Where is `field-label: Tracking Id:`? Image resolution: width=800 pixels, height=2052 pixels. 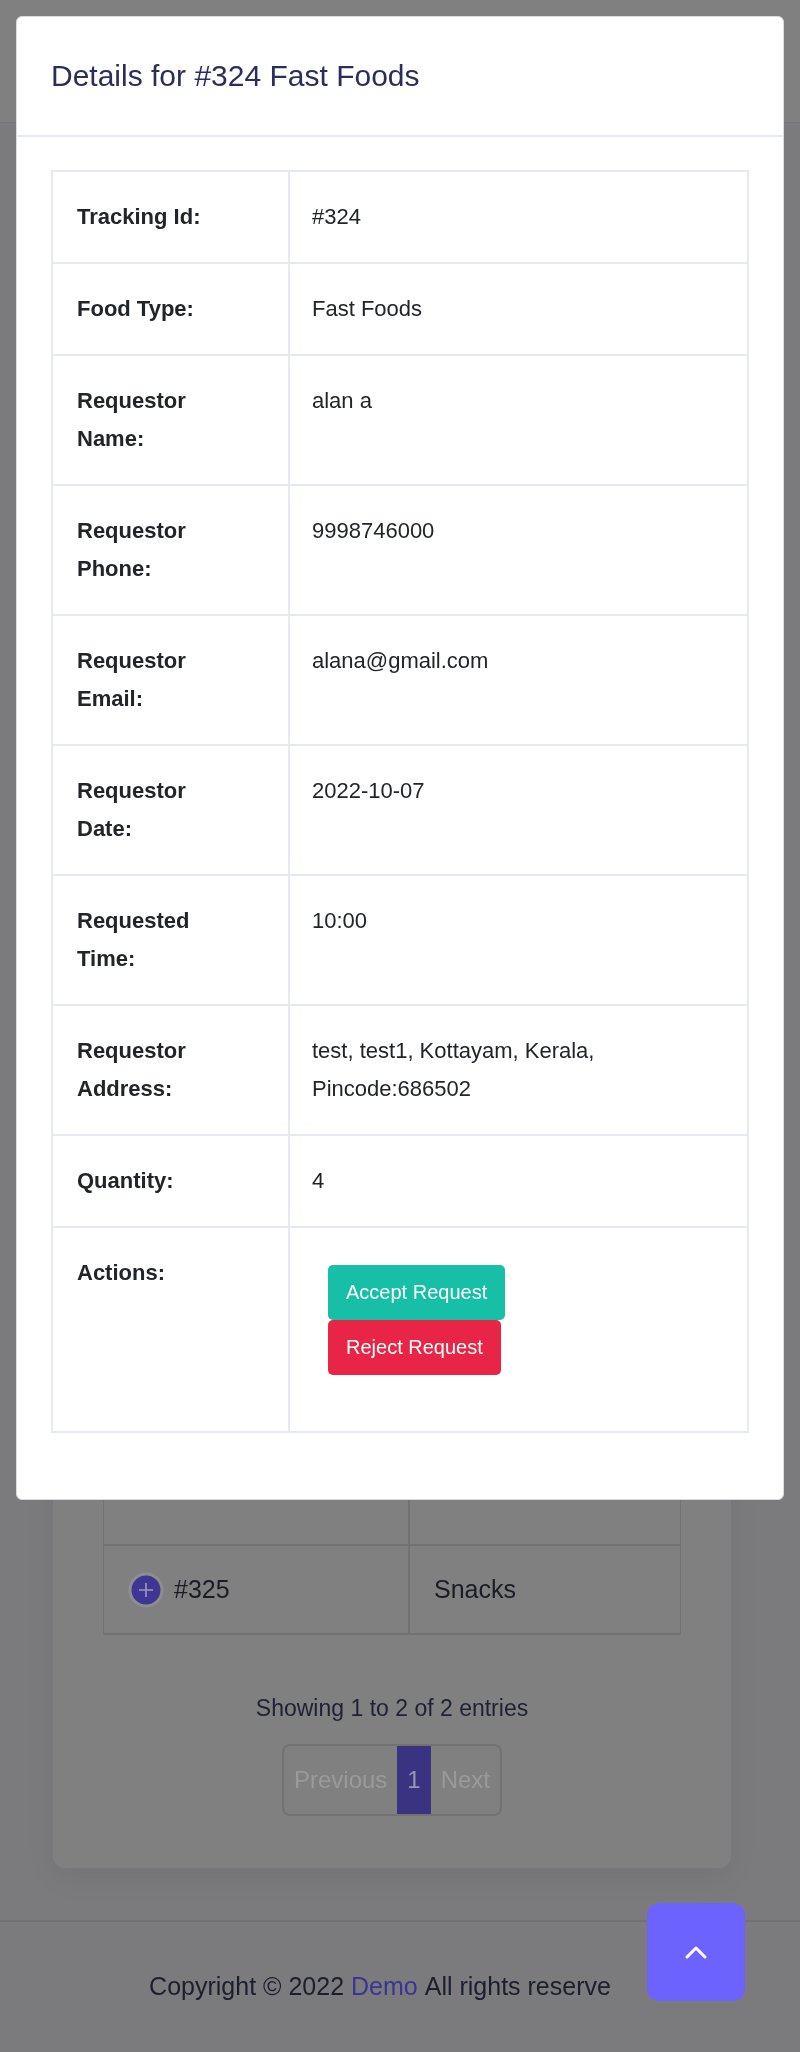
field-label: Tracking Id: is located at coordinates (171, 217).